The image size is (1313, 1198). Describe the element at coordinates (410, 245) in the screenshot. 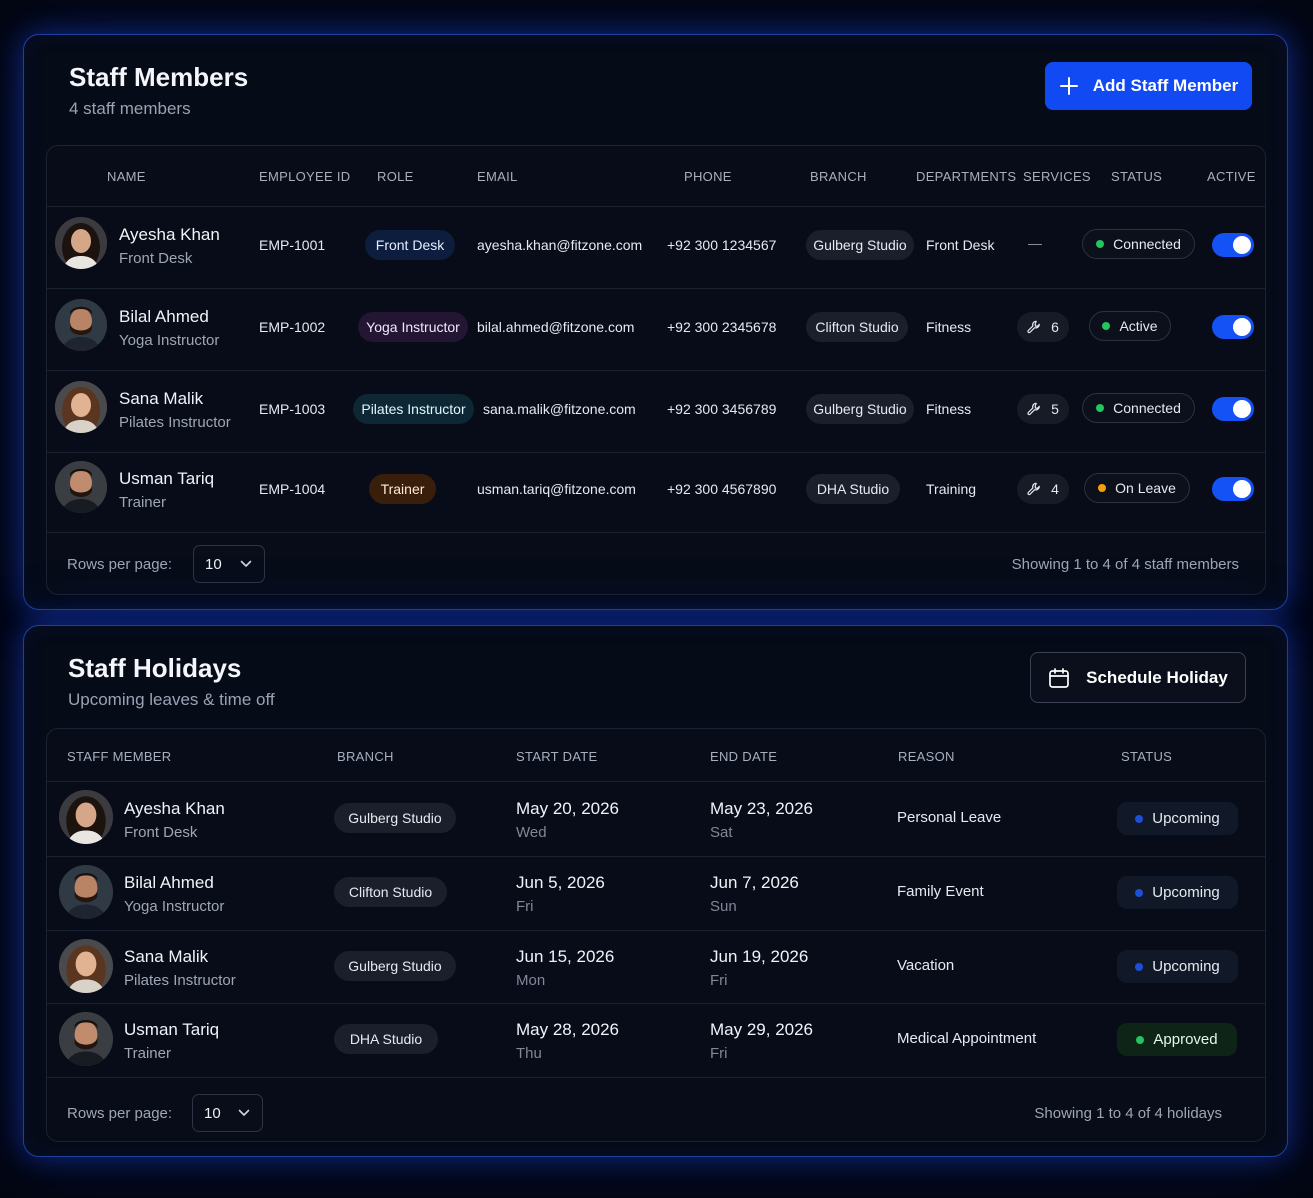

I see `role-badge: Front Desk` at that location.